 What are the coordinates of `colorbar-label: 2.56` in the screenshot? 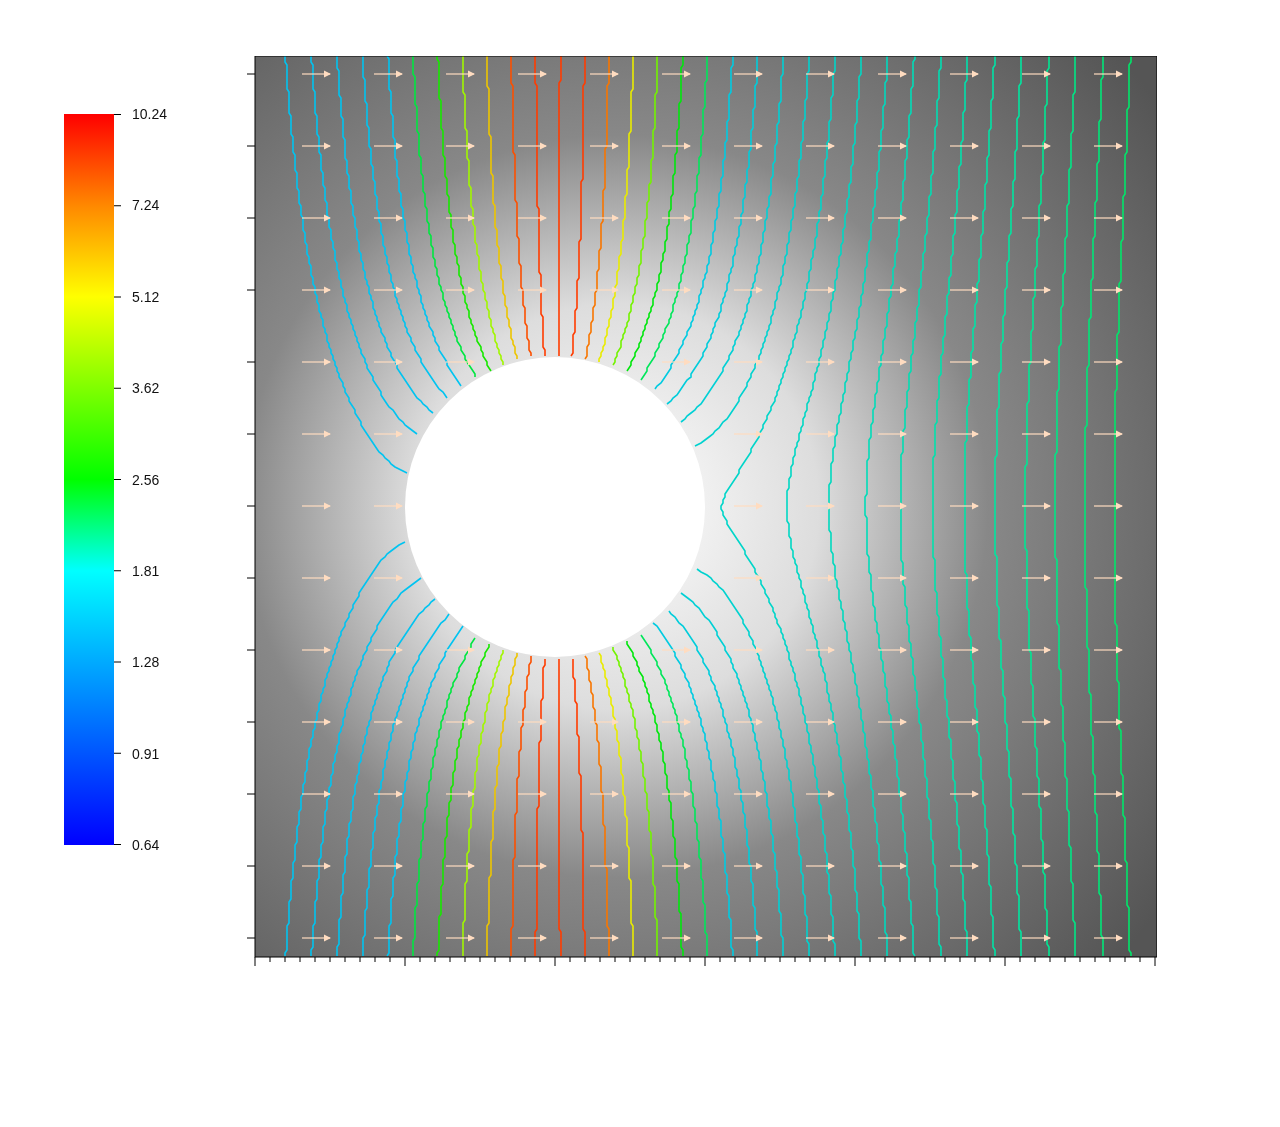 It's located at (146, 479).